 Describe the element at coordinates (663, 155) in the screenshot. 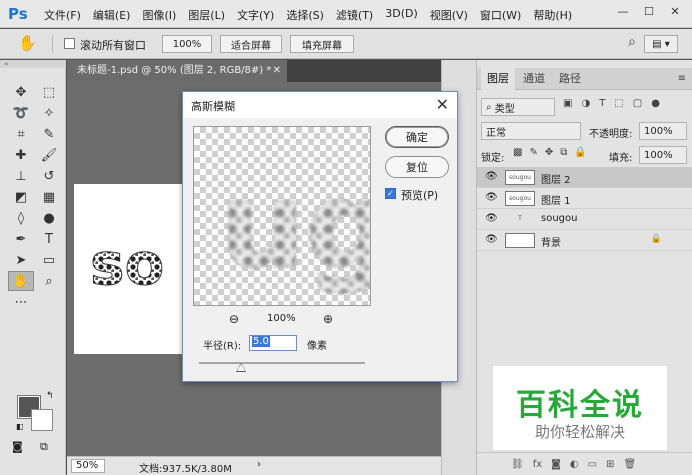

I see `fill-field: 100%` at that location.